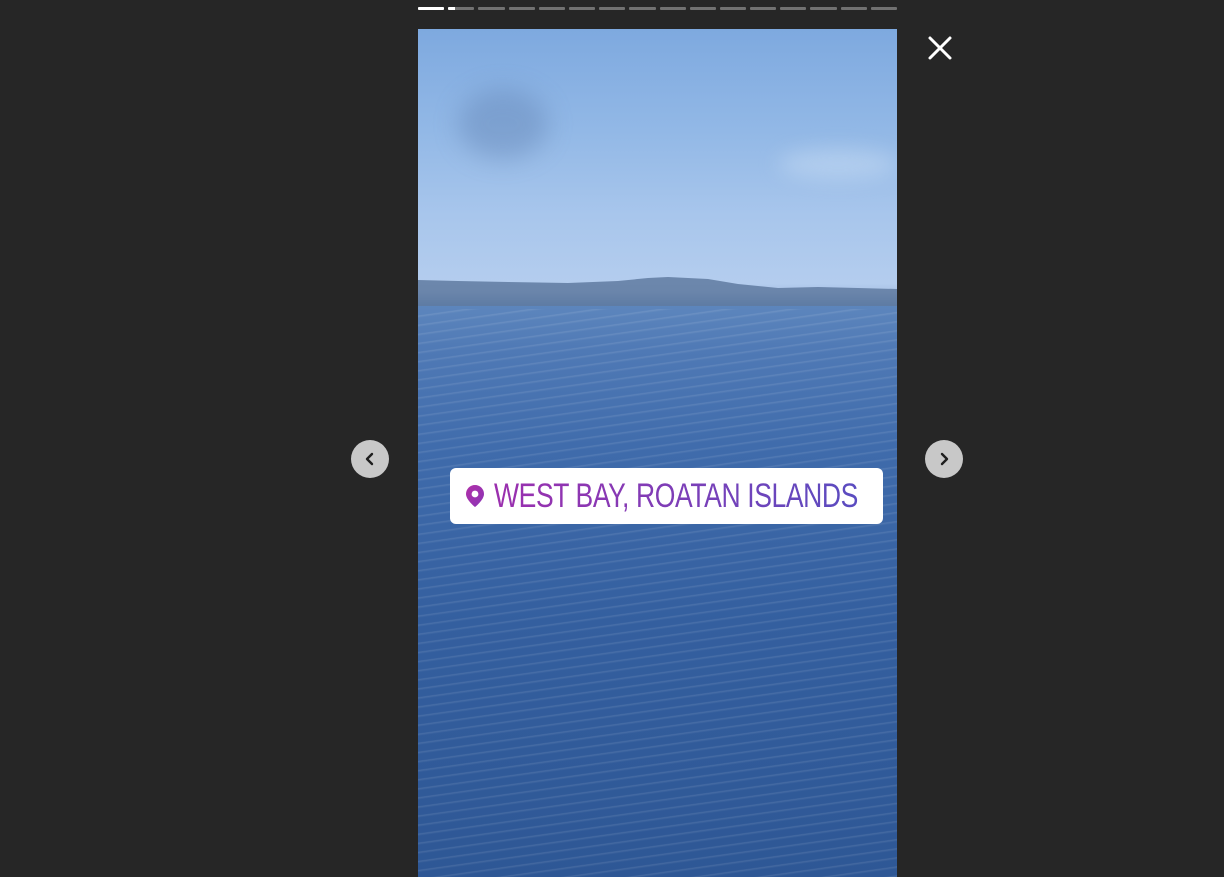  I want to click on close-button, so click(940, 48).